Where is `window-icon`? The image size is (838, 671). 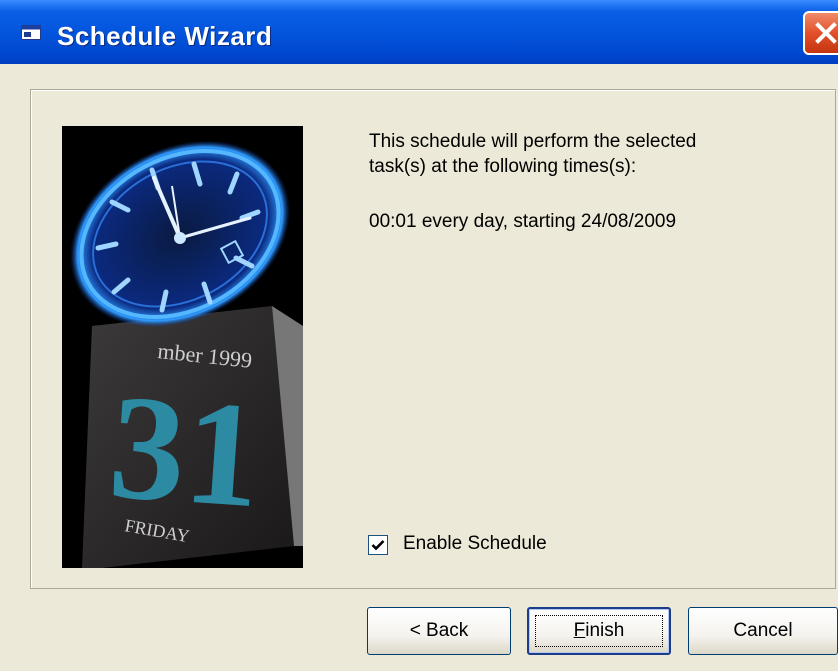
window-icon is located at coordinates (31, 32).